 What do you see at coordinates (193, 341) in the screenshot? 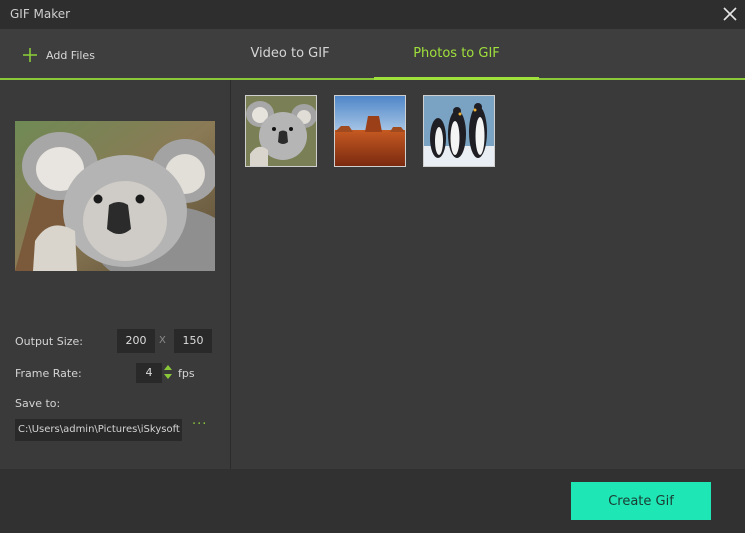
I see `output-height-input: 150` at bounding box center [193, 341].